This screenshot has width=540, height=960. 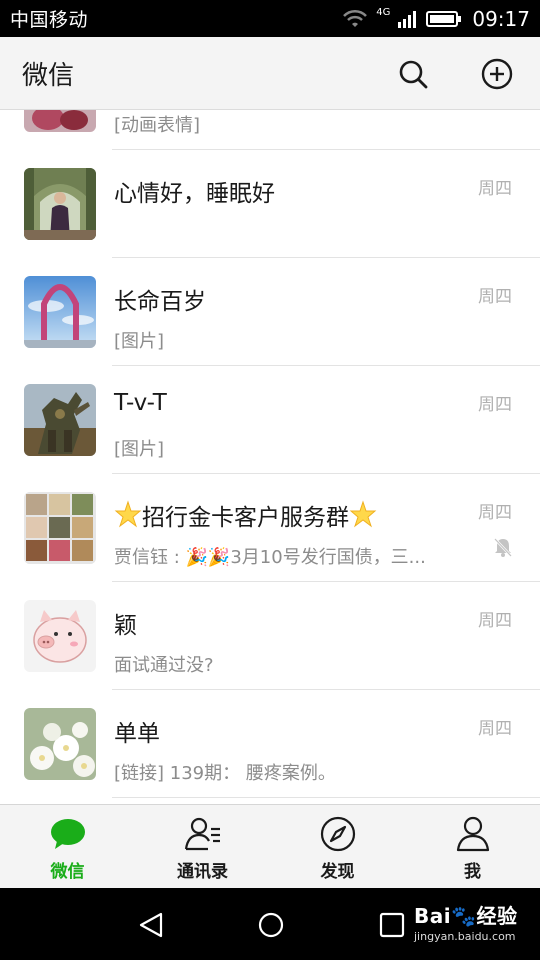 What do you see at coordinates (270, 18) in the screenshot?
I see `status-bar: 中国移动 4G 09:17` at bounding box center [270, 18].